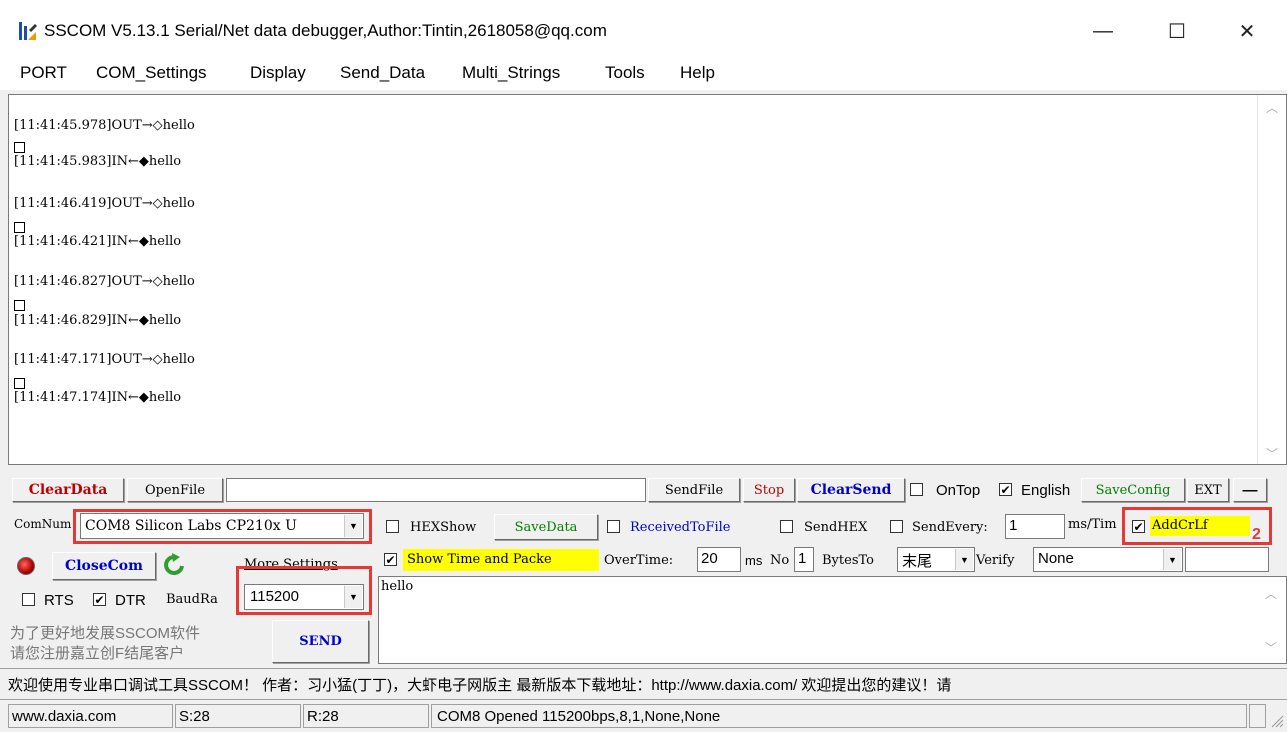  What do you see at coordinates (382, 73) in the screenshot?
I see `menu-send-data: Send_Data` at bounding box center [382, 73].